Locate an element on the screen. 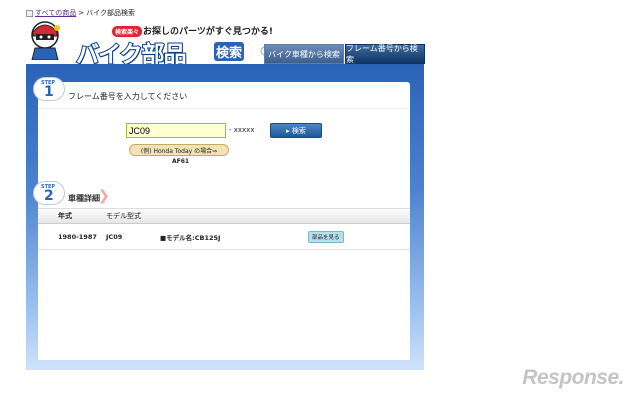  mascot-icon is located at coordinates (45, 40).